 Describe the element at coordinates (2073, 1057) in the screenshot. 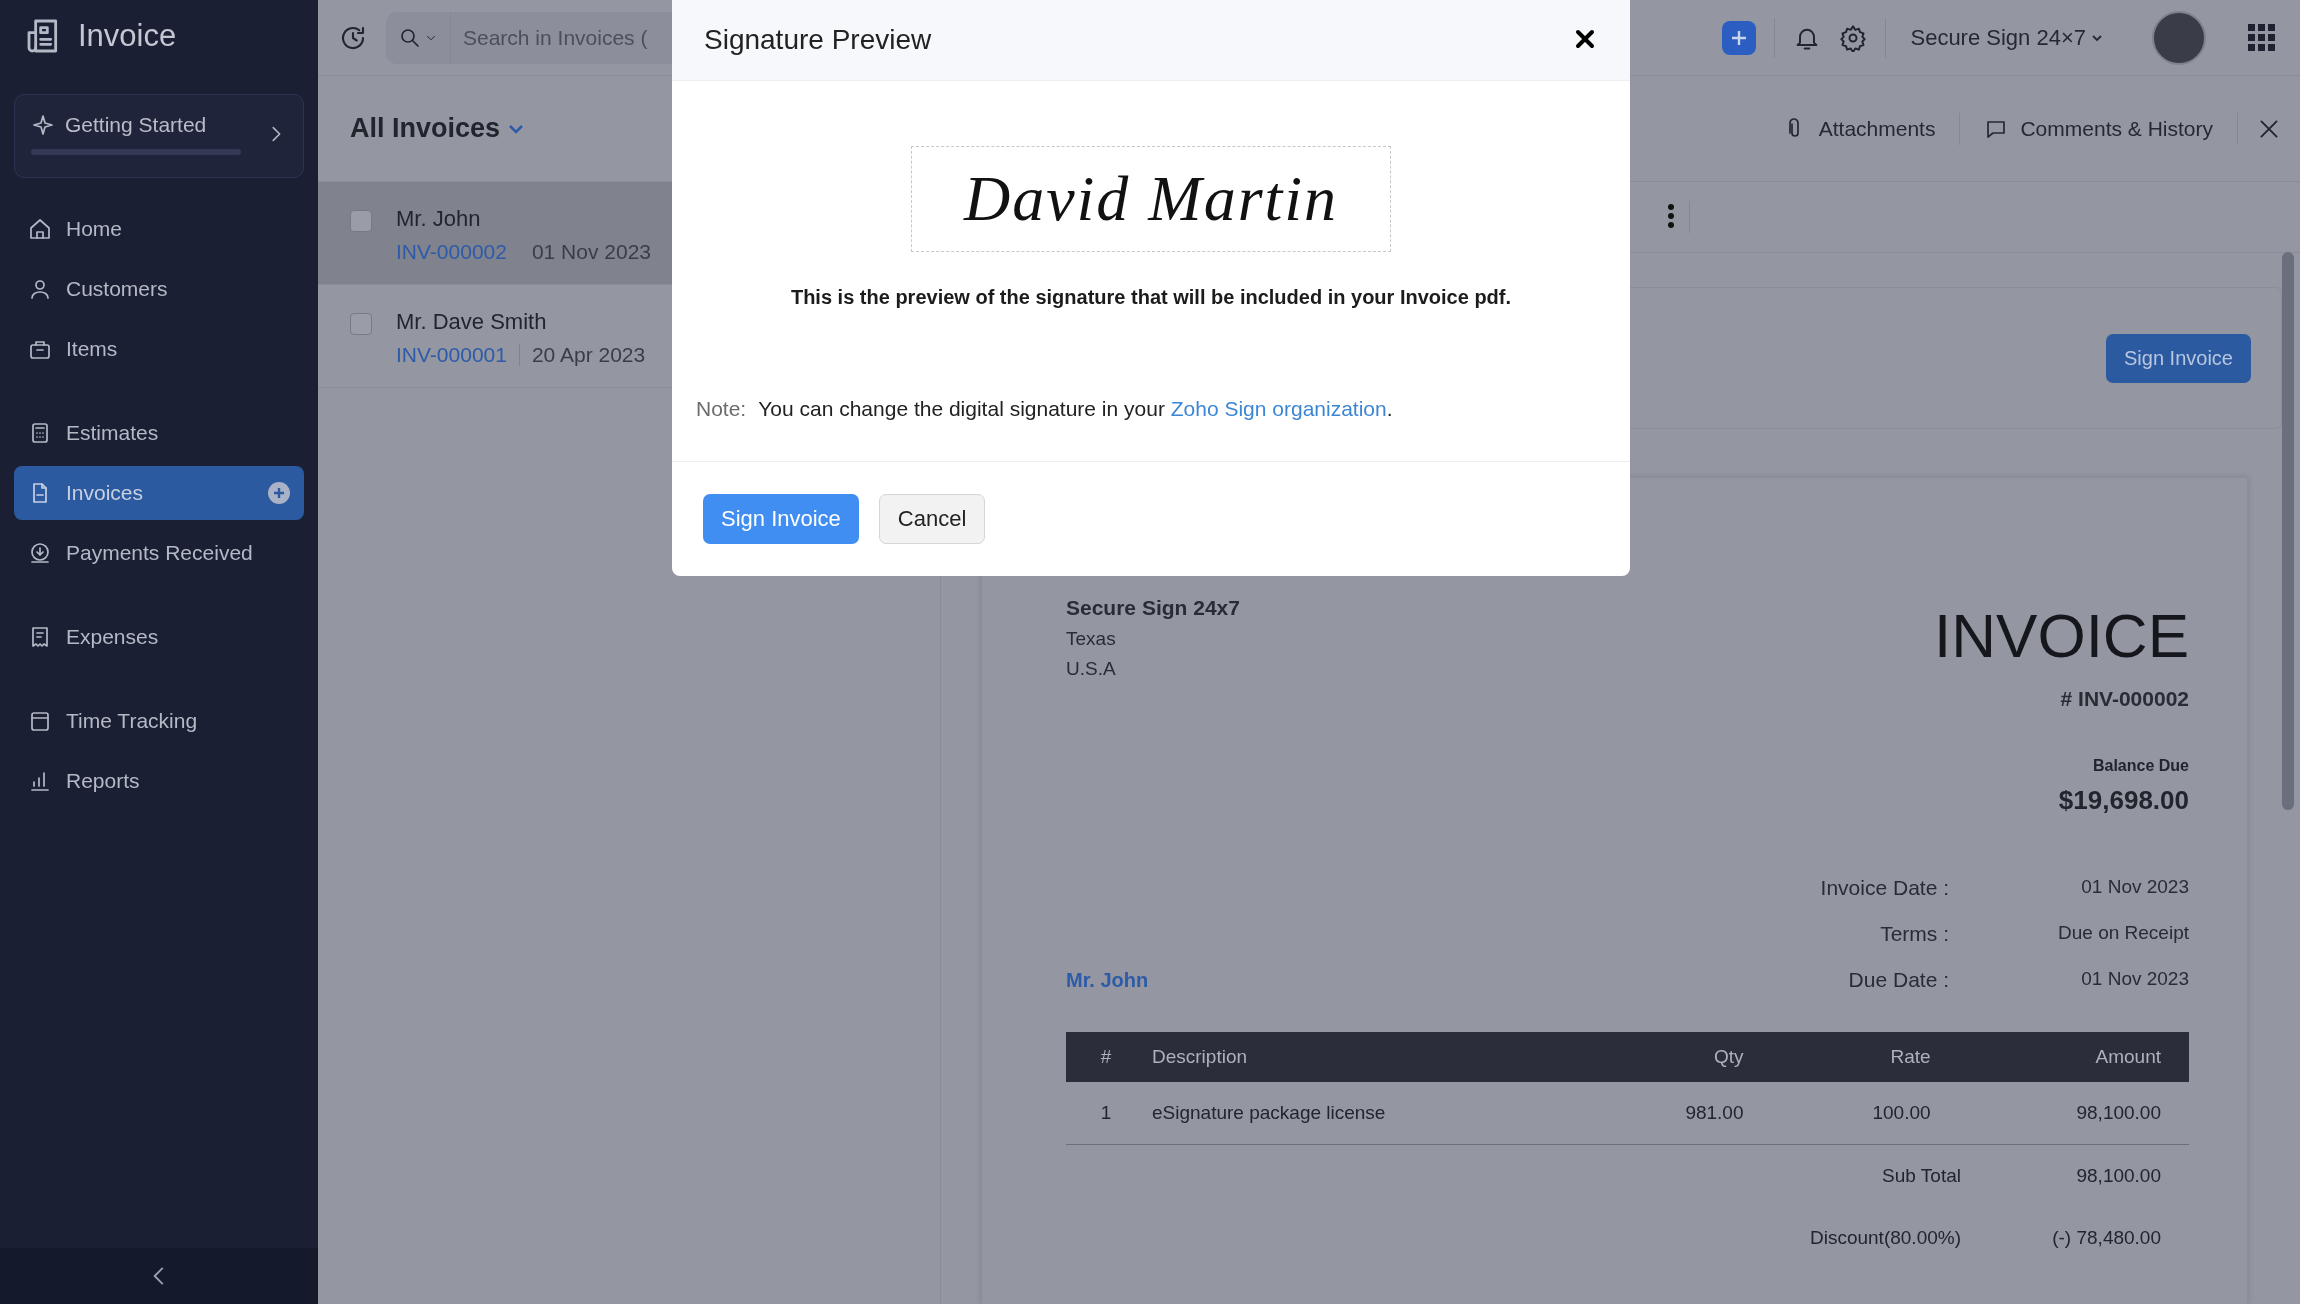

I see `column-header: Amount` at that location.